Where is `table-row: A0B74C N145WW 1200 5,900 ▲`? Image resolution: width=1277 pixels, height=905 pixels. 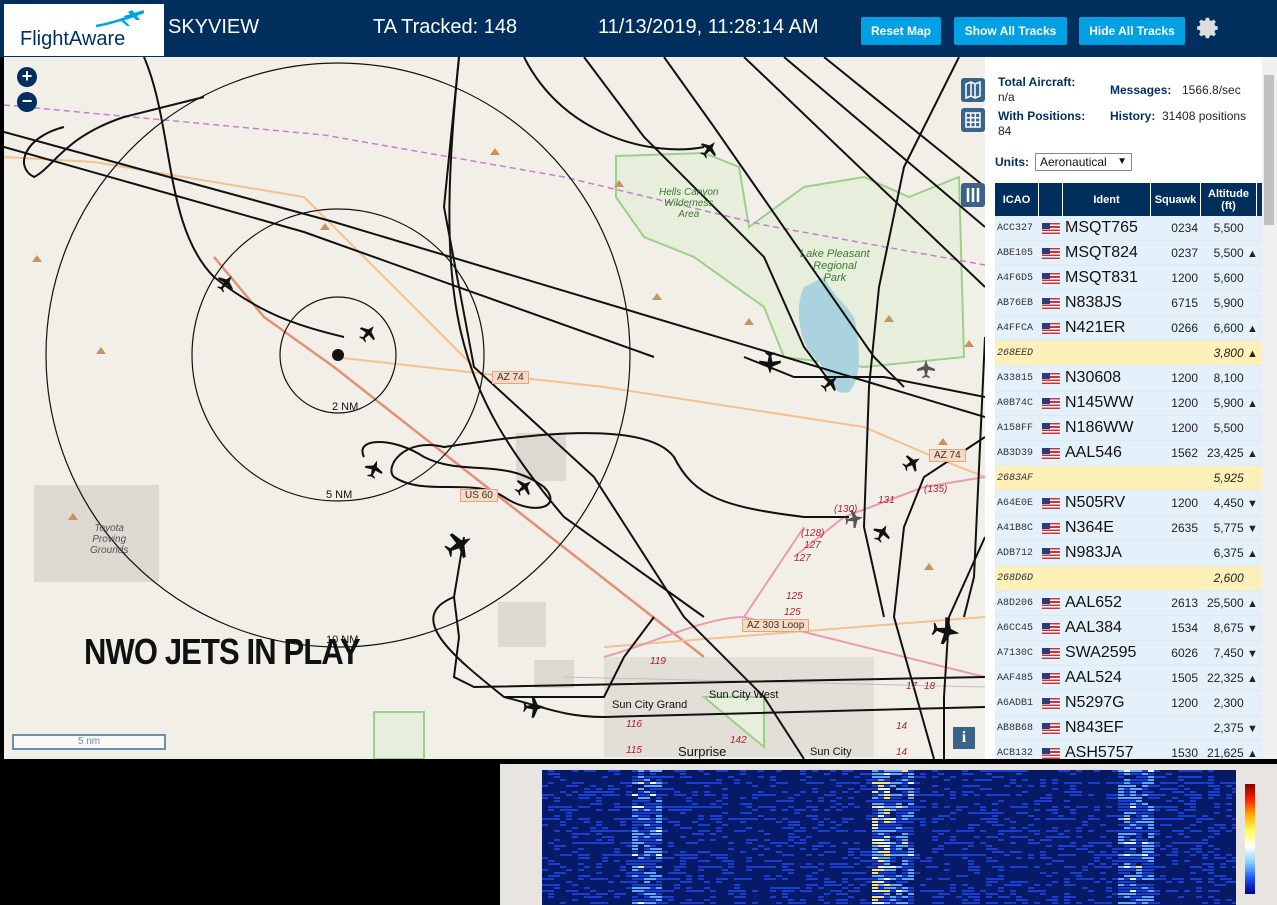 table-row: A0B74C N145WW 1200 5,900 ▲ is located at coordinates (1128, 403).